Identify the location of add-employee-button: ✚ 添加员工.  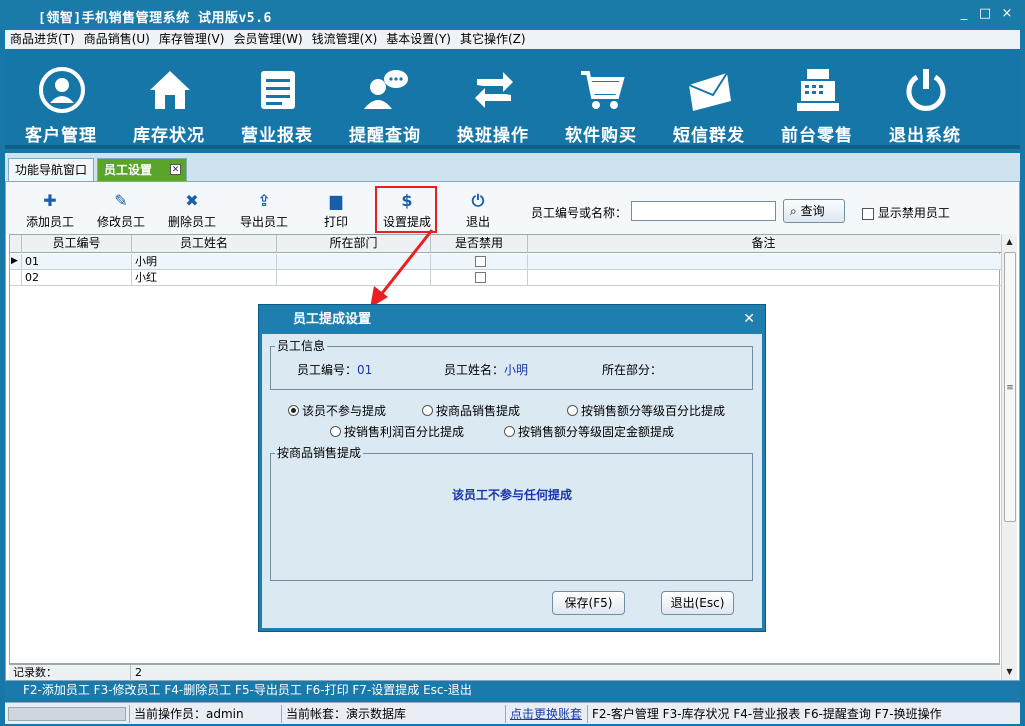
(50, 211).